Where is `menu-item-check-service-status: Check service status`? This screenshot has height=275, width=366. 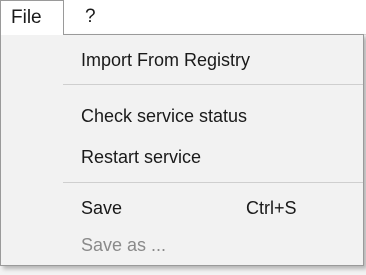
menu-item-check-service-status: Check service status is located at coordinates (164, 116).